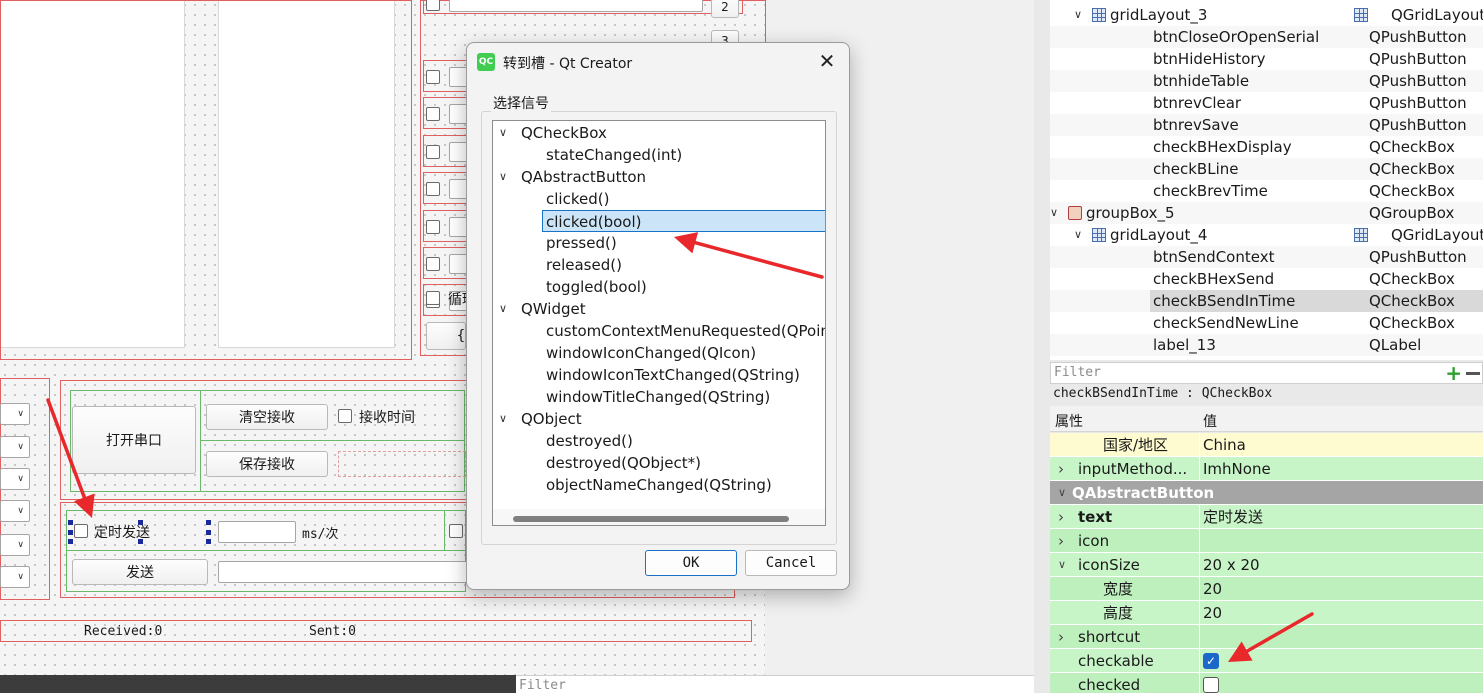 This screenshot has height=693, width=1483. Describe the element at coordinates (1266, 661) in the screenshot. I see `property-row: checkable ✓` at that location.